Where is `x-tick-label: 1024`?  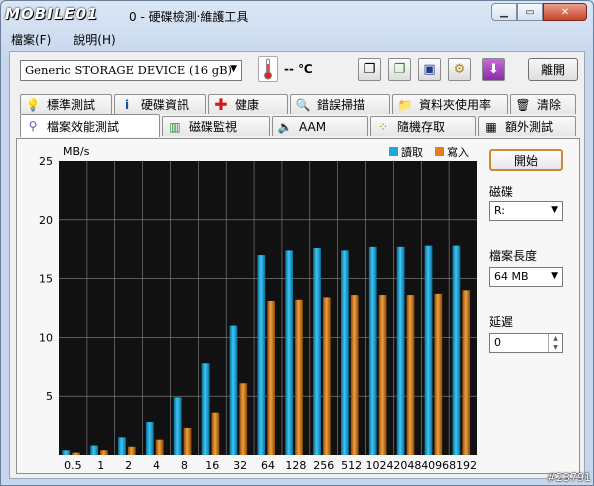
x-tick-label: 1024 is located at coordinates (379, 465).